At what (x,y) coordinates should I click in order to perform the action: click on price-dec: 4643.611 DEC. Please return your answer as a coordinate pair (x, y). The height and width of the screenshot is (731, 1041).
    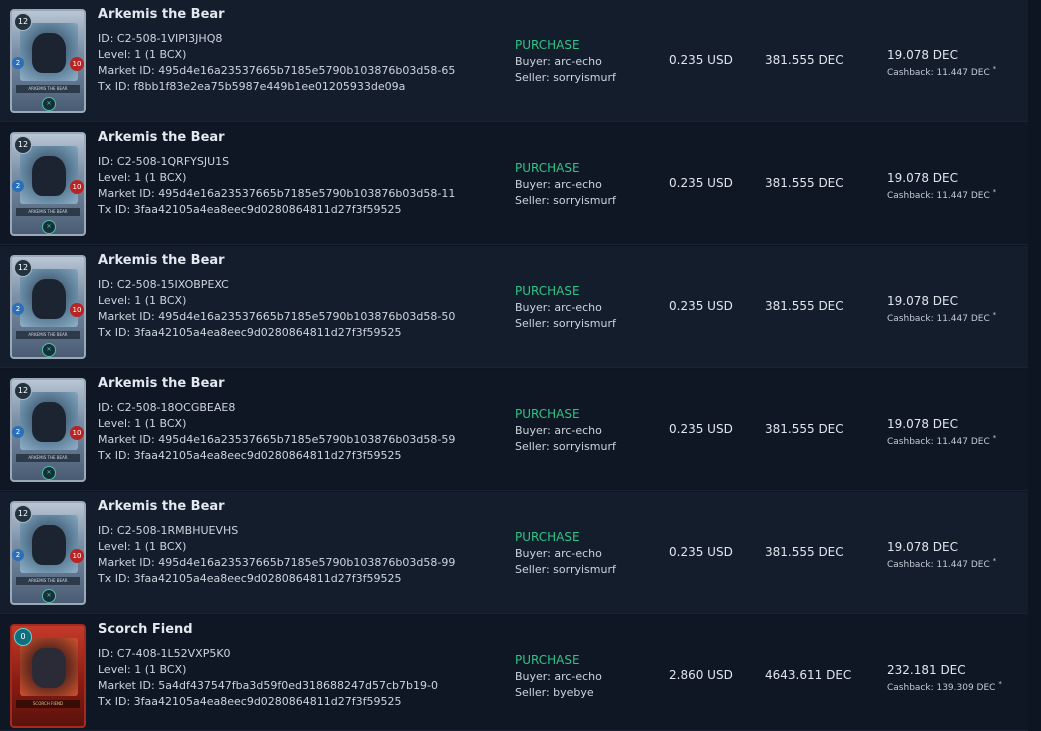
    Looking at the image, I should click on (808, 675).